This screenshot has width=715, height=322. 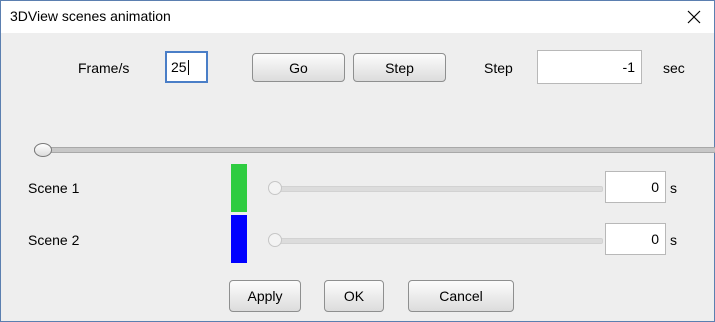 I want to click on fps-label: Frame/s, so click(x=104, y=68).